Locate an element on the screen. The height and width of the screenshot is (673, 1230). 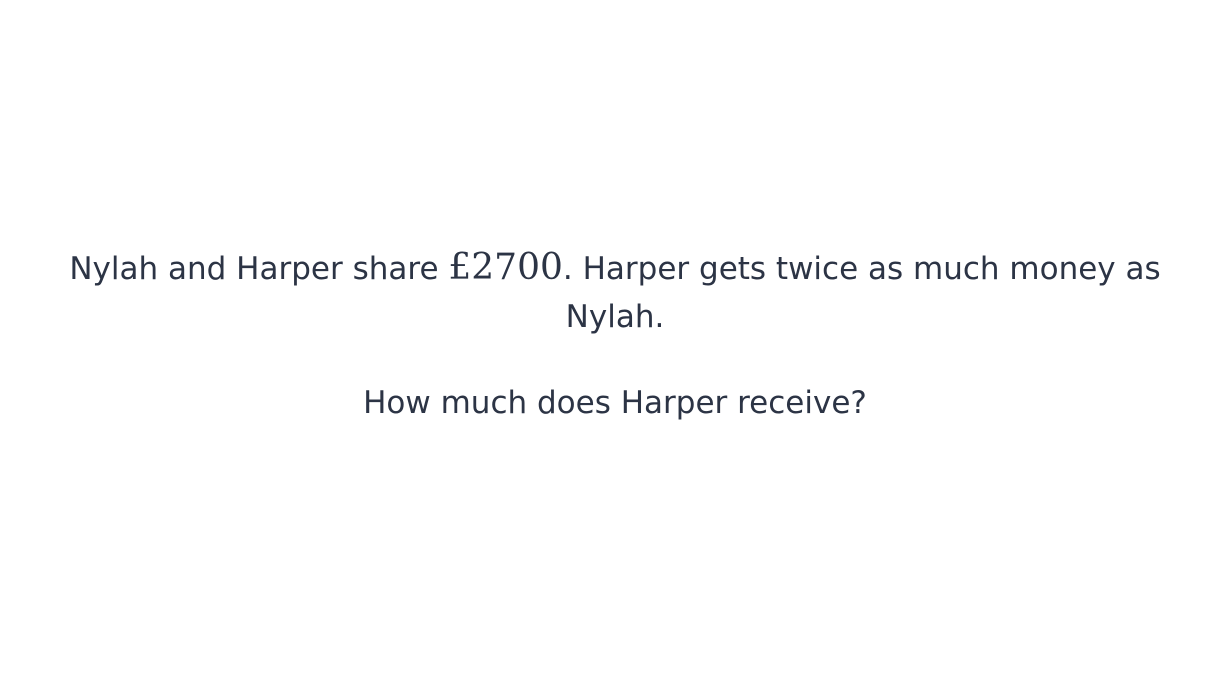
statement-before: Nylah and Harper share is located at coordinates (259, 269).